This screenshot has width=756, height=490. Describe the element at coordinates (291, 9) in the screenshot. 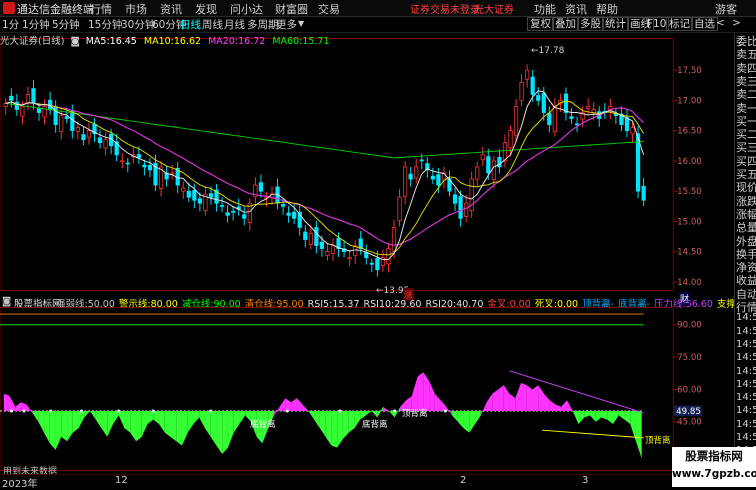

I see `menu-wealth: 财富圈` at that location.